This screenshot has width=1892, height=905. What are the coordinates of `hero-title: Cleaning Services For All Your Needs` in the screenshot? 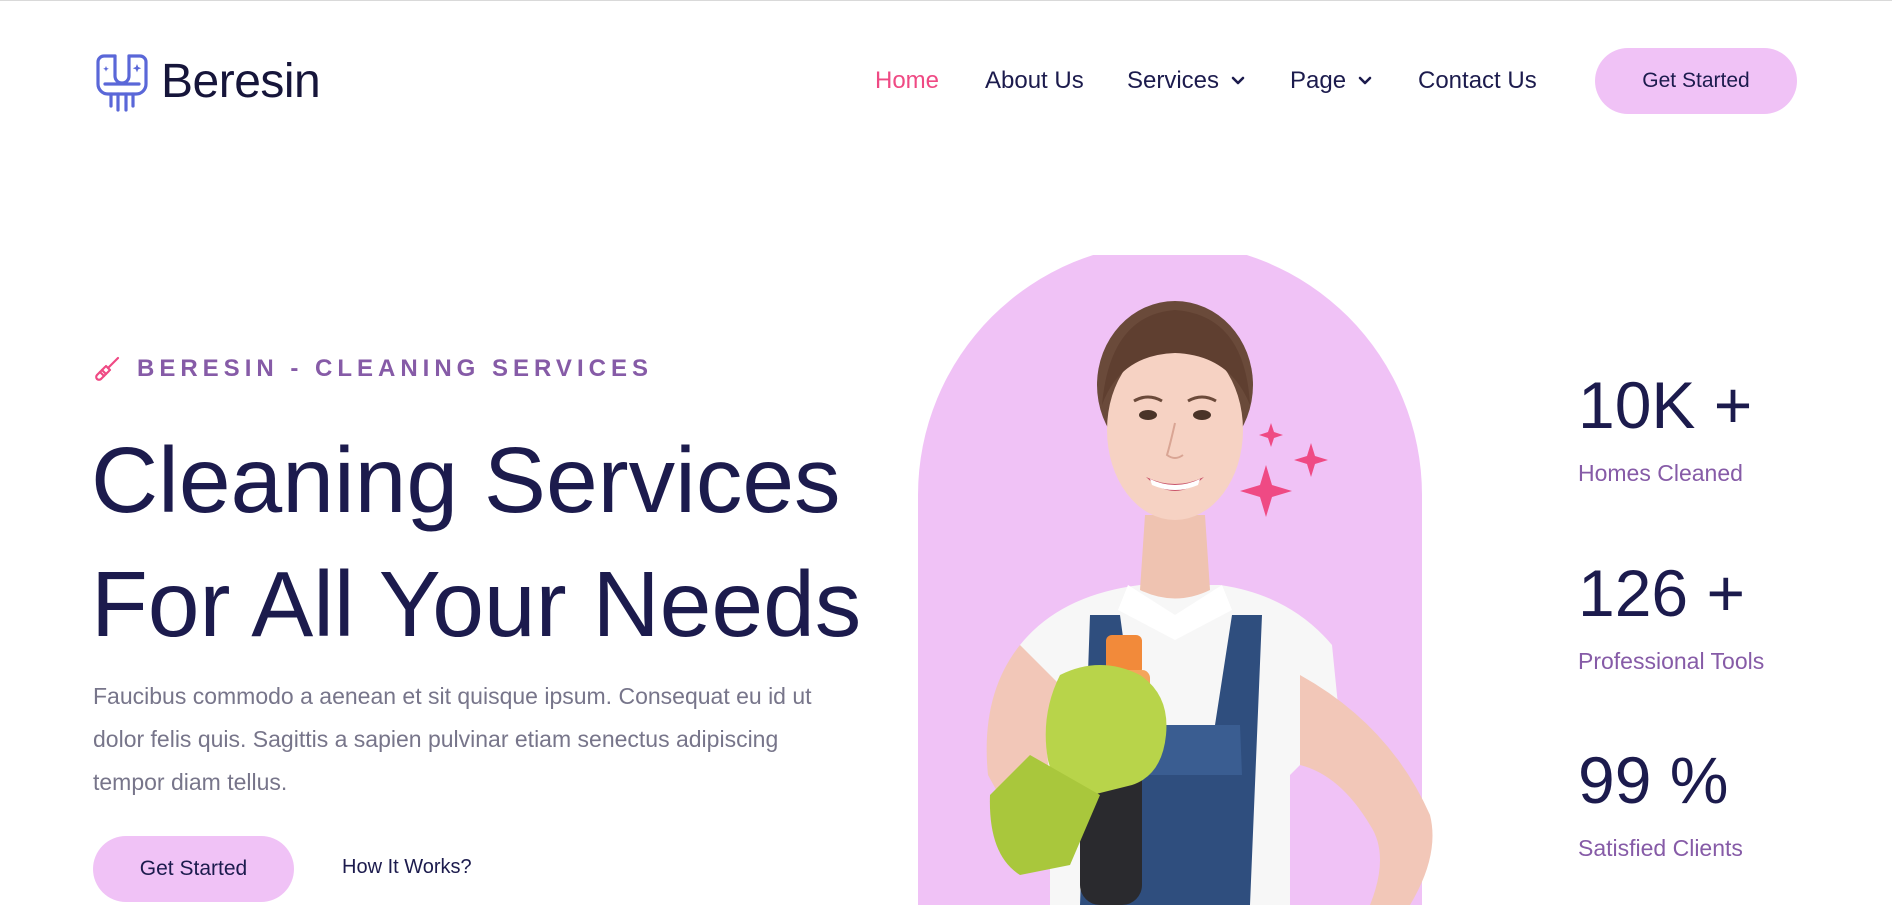 It's located at (491, 542).